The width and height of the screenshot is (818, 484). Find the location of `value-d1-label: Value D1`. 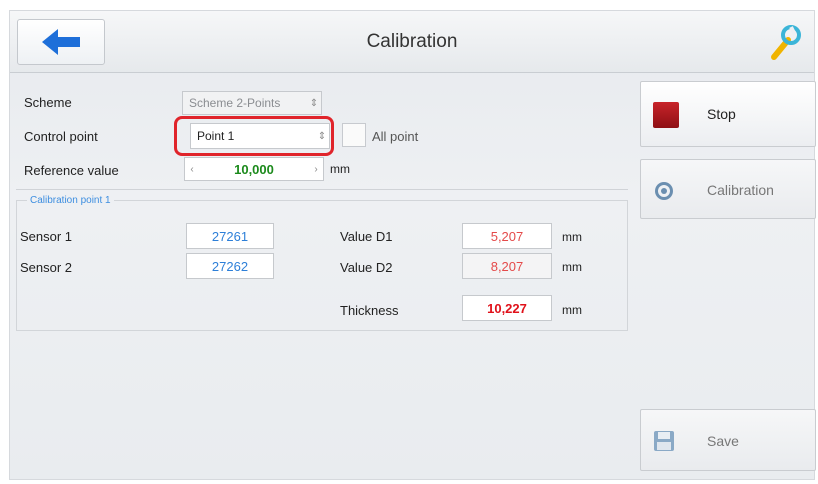

value-d1-label: Value D1 is located at coordinates (366, 236).